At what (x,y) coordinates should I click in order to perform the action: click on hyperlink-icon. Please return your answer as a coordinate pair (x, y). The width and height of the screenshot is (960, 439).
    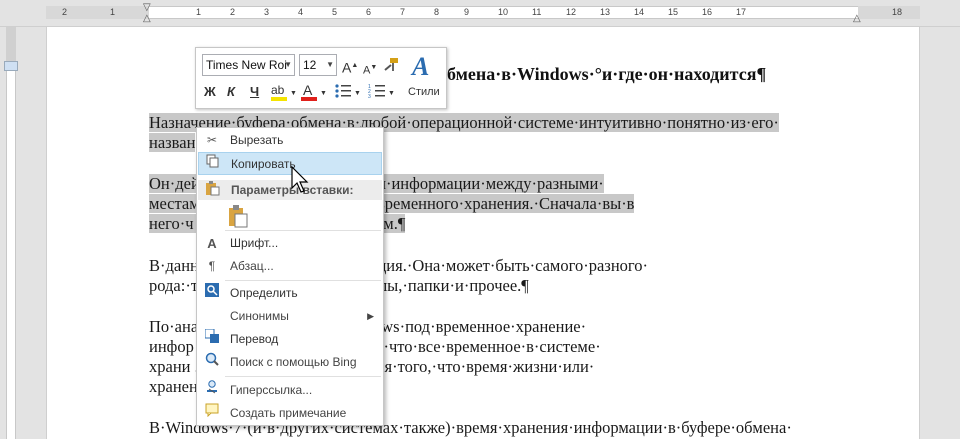
    Looking at the image, I should click on (212, 390).